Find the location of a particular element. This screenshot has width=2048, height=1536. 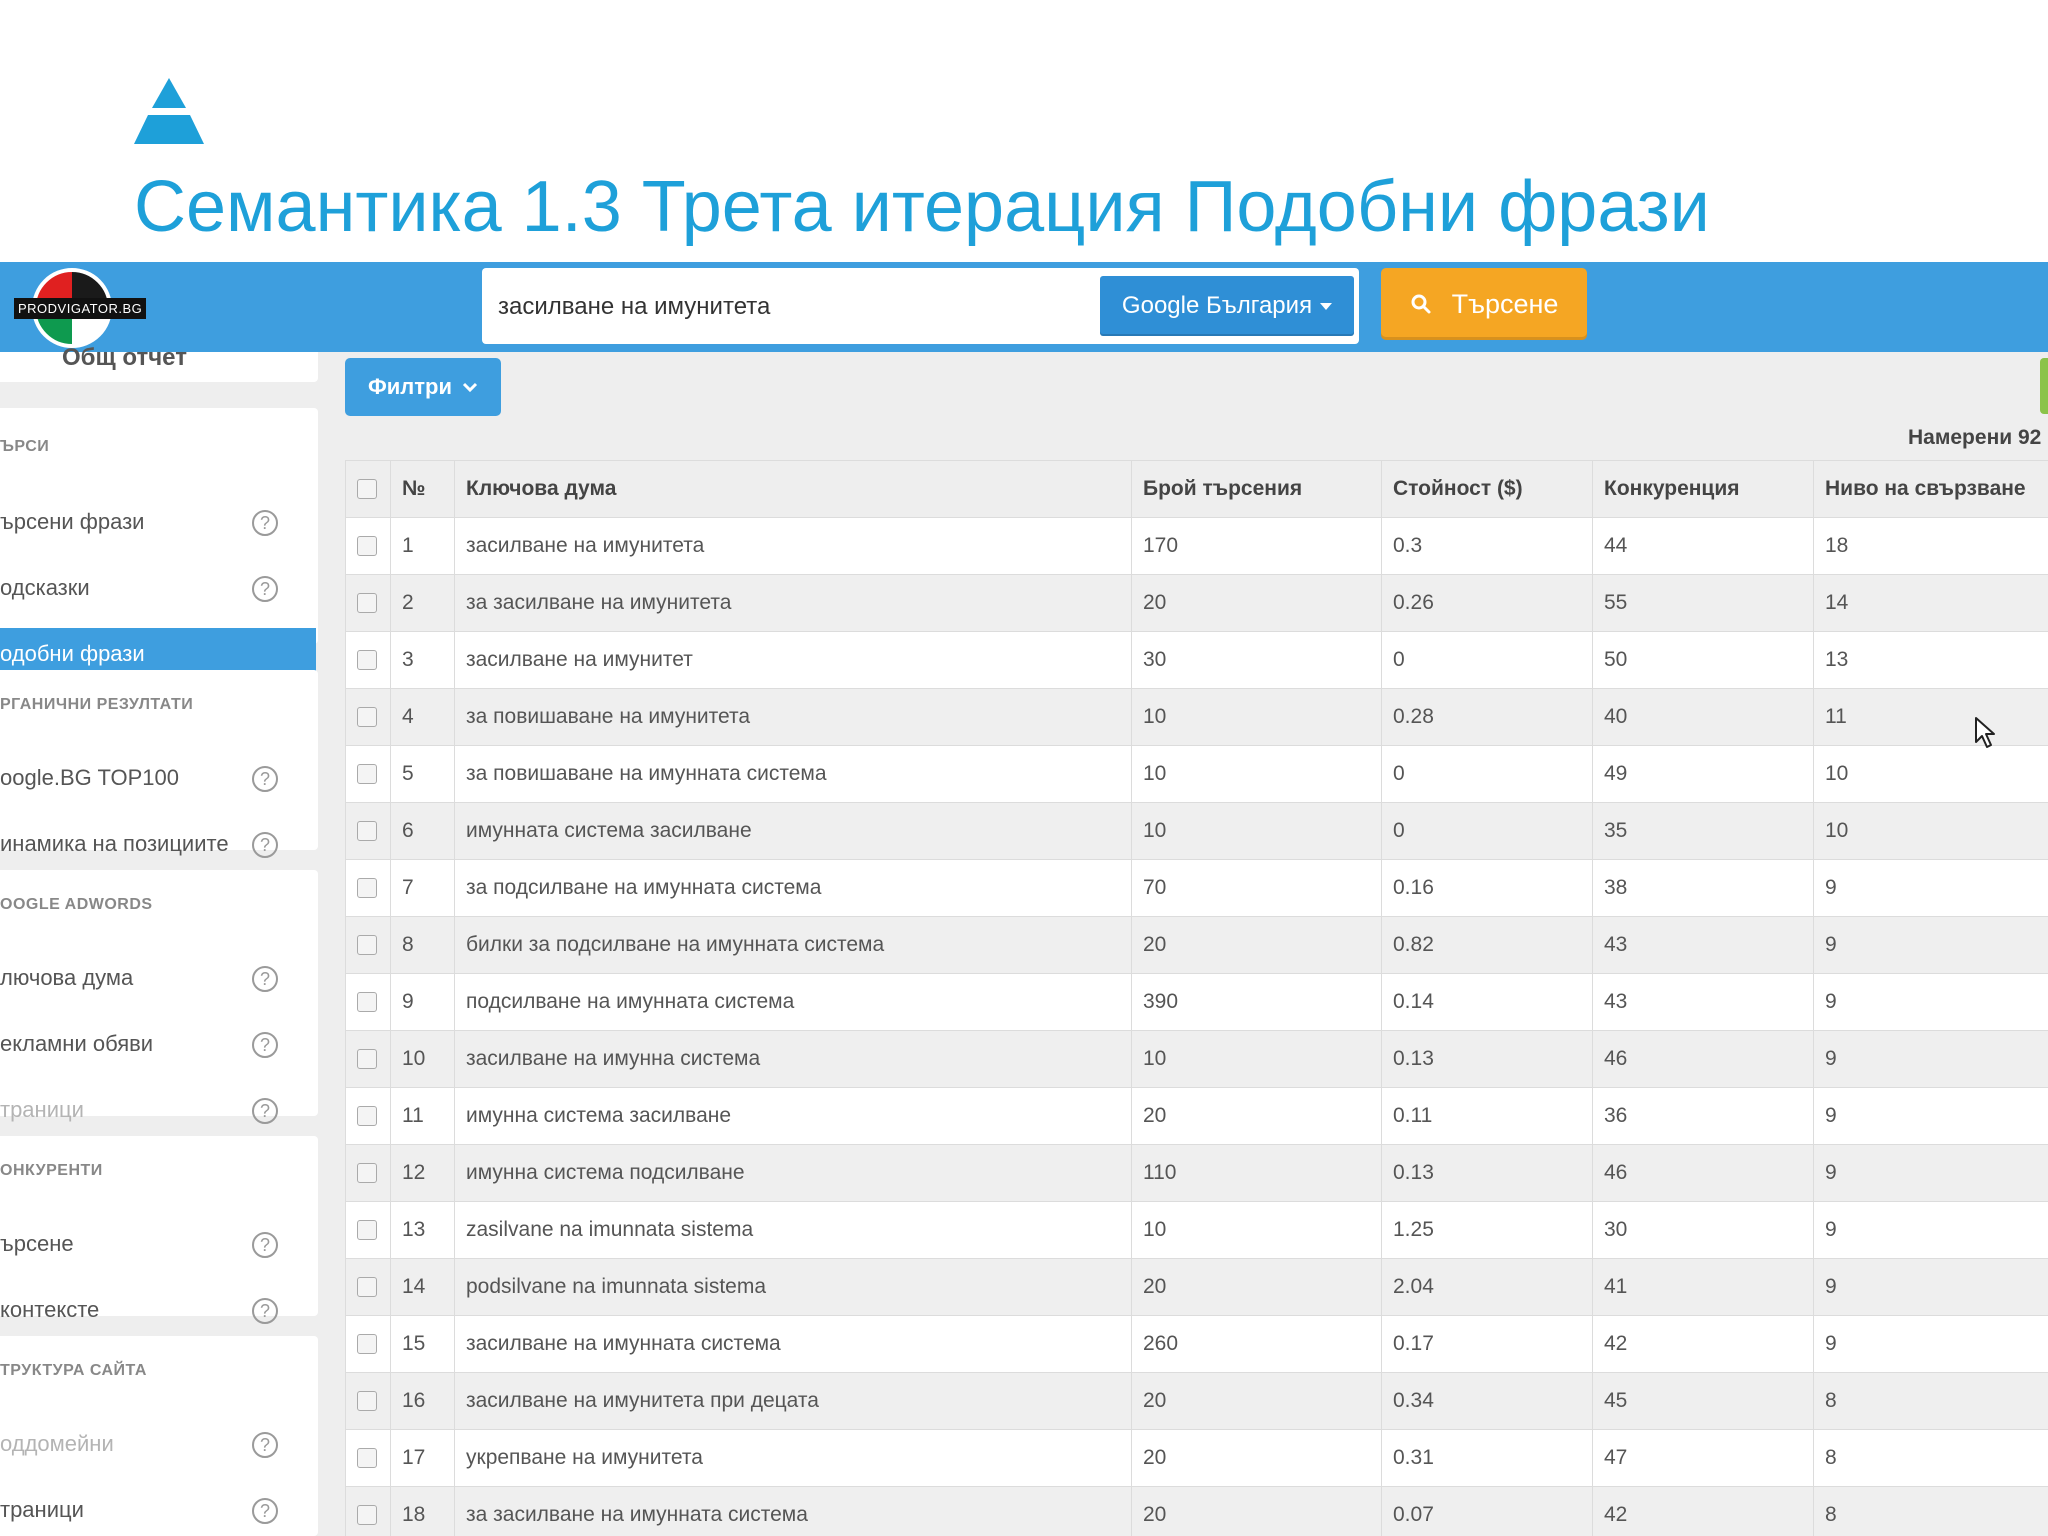

sidebar-item-google-top100: oogle.BG TOP100 ? is located at coordinates (158, 780).